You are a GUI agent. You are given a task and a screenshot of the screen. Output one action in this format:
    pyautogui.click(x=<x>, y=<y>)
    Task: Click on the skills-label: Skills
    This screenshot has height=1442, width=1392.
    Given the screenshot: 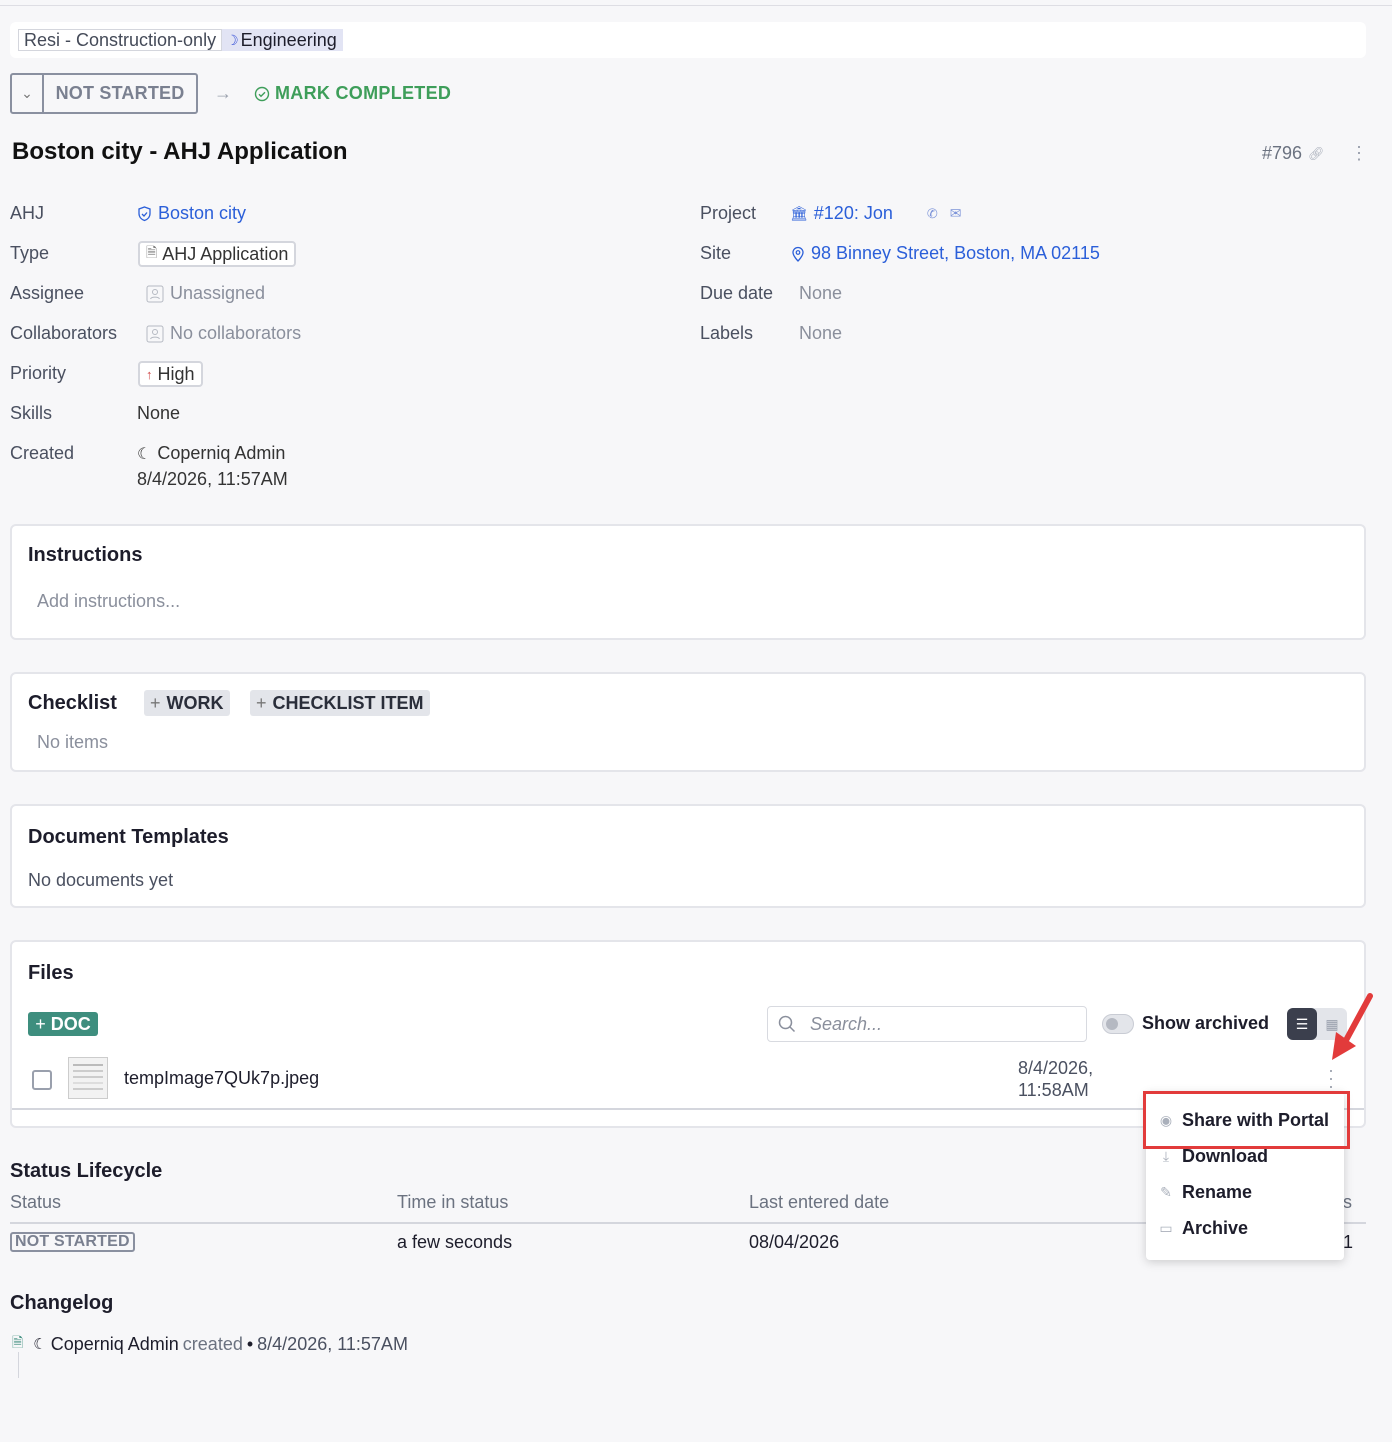 What is the action you would take?
    pyautogui.click(x=31, y=413)
    